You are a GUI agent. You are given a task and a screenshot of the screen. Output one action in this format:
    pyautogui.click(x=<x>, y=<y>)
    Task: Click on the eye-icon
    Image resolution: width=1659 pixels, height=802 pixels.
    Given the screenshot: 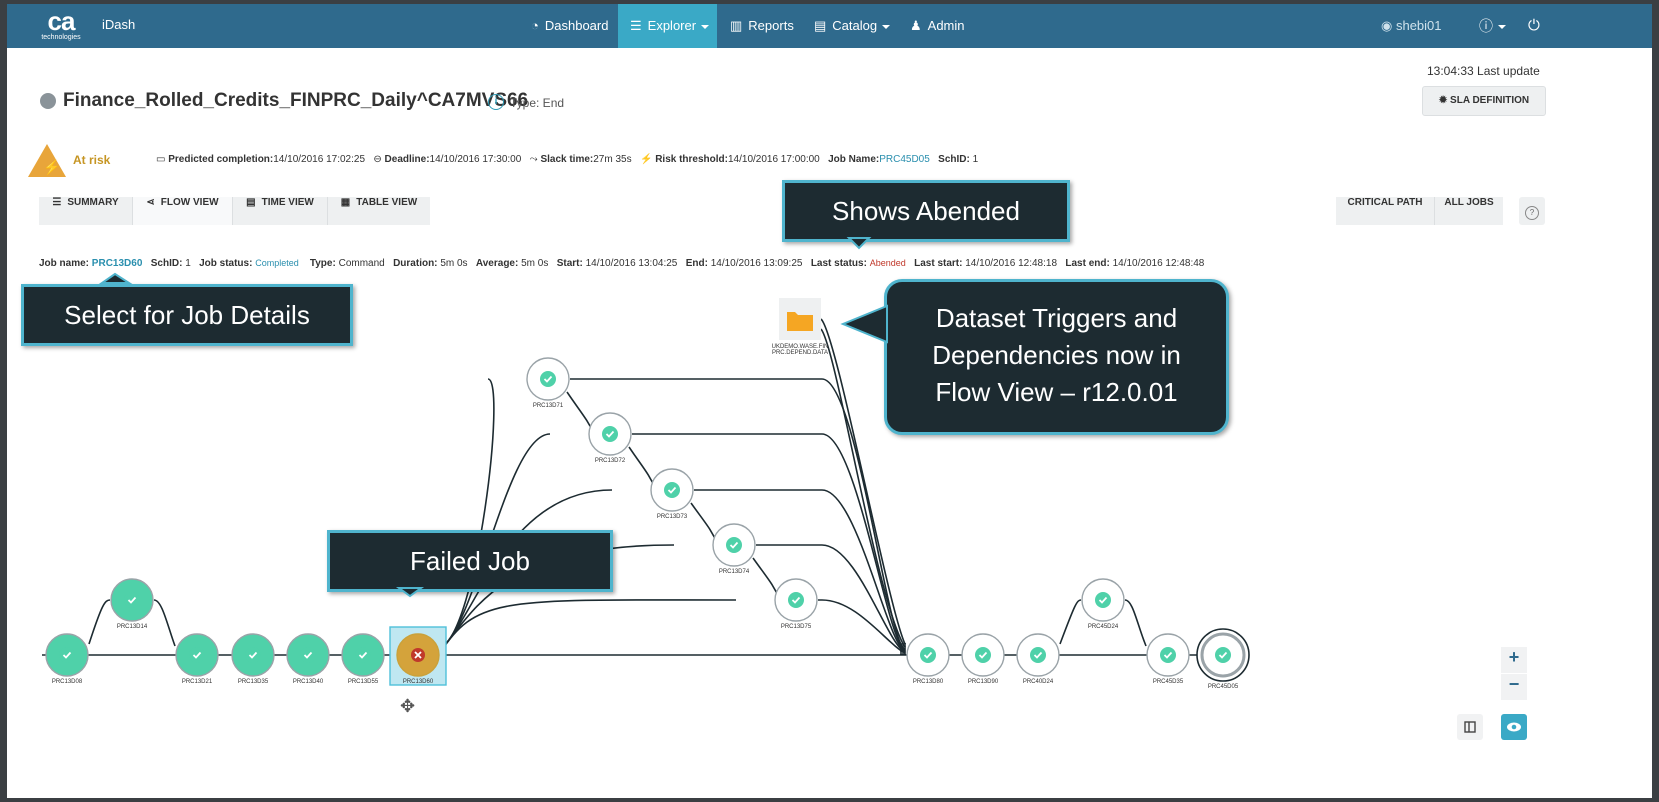 What is the action you would take?
    pyautogui.click(x=1514, y=727)
    